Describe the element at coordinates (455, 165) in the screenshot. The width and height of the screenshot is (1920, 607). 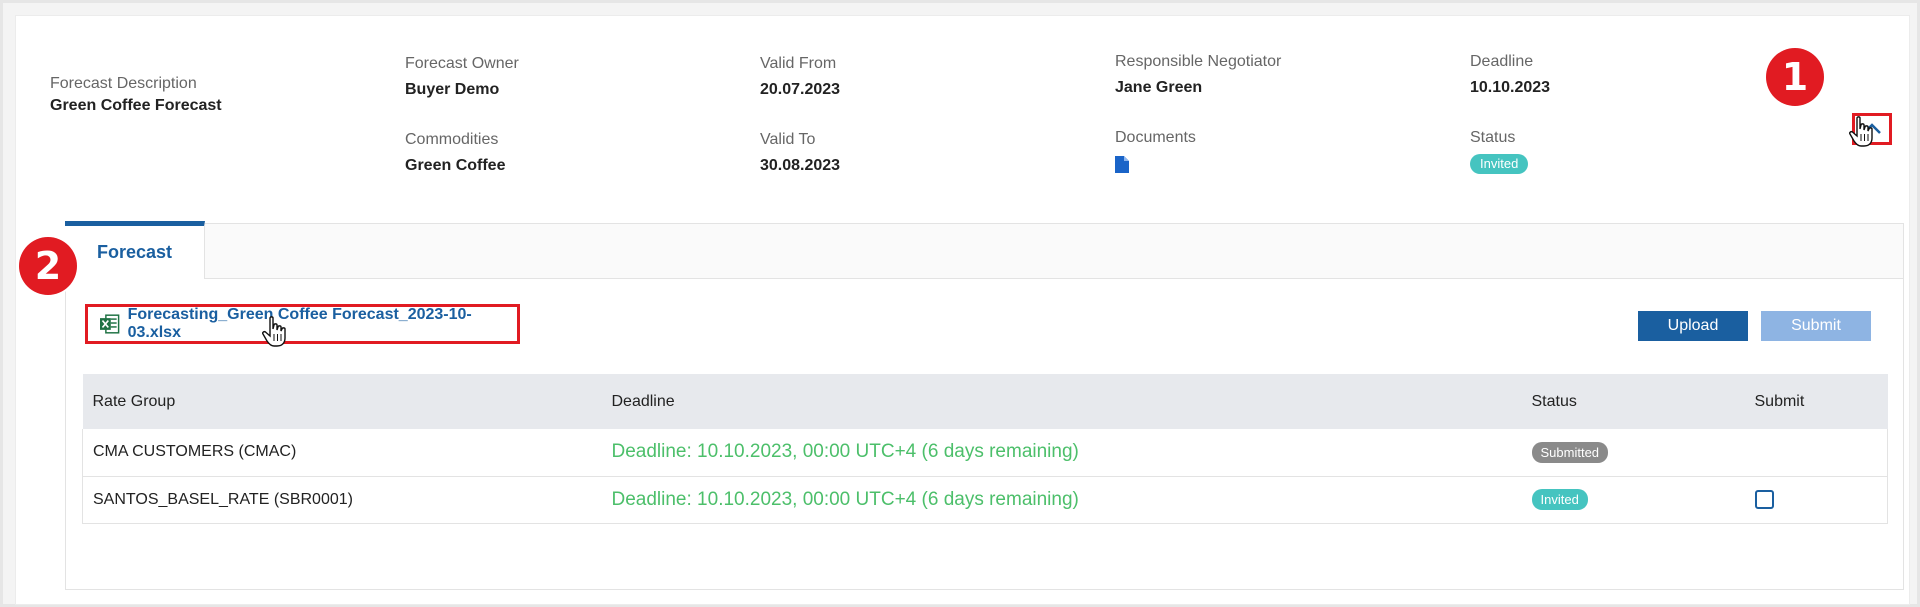
I see `commodities-value: Green Coffee` at that location.